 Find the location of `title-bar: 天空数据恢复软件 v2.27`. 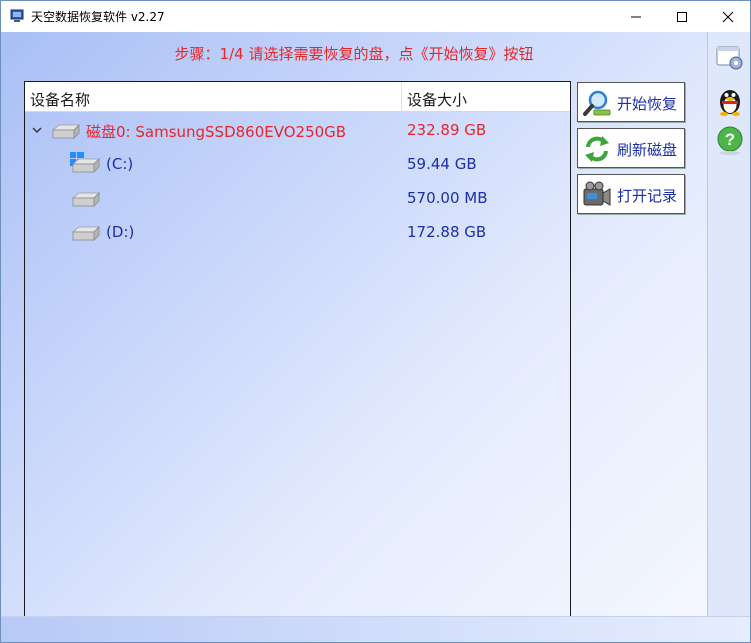

title-bar: 天空数据恢复软件 v2.27 is located at coordinates (375, 16).